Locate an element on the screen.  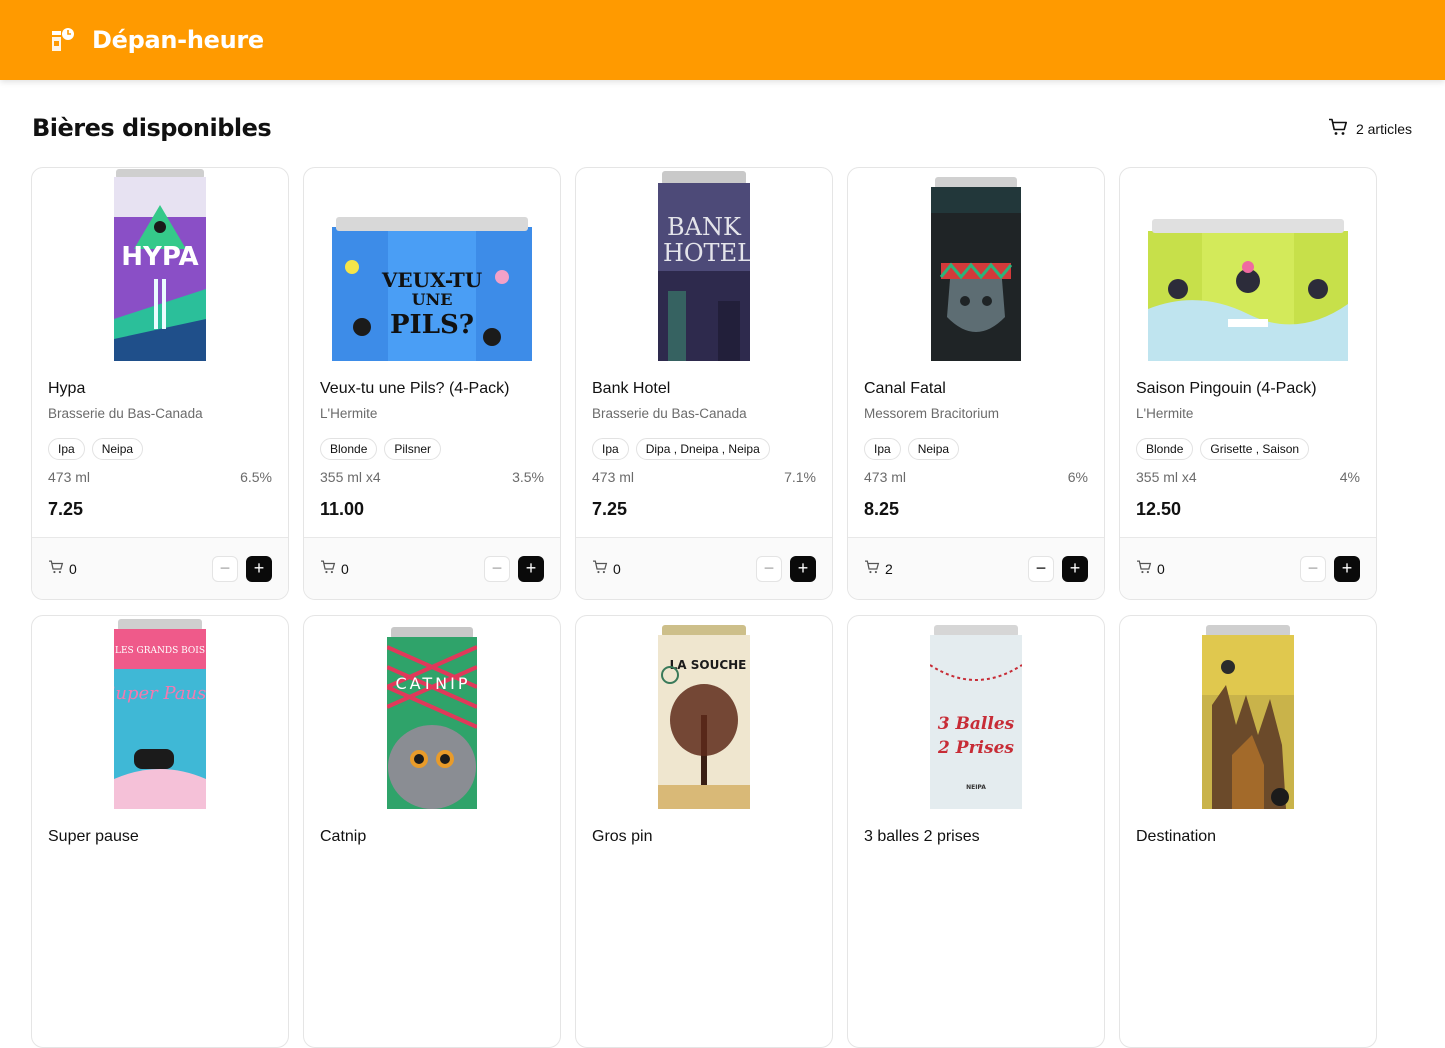
product-image: 3 Balles 2 Prises NEIPA is located at coordinates (976, 712).